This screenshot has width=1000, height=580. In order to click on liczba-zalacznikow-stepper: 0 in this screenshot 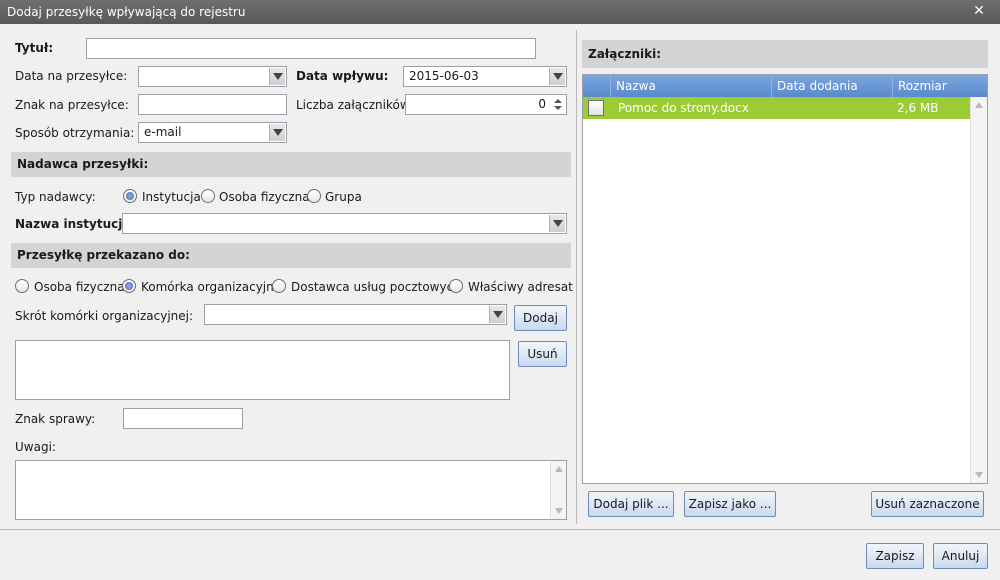, I will do `click(486, 104)`.